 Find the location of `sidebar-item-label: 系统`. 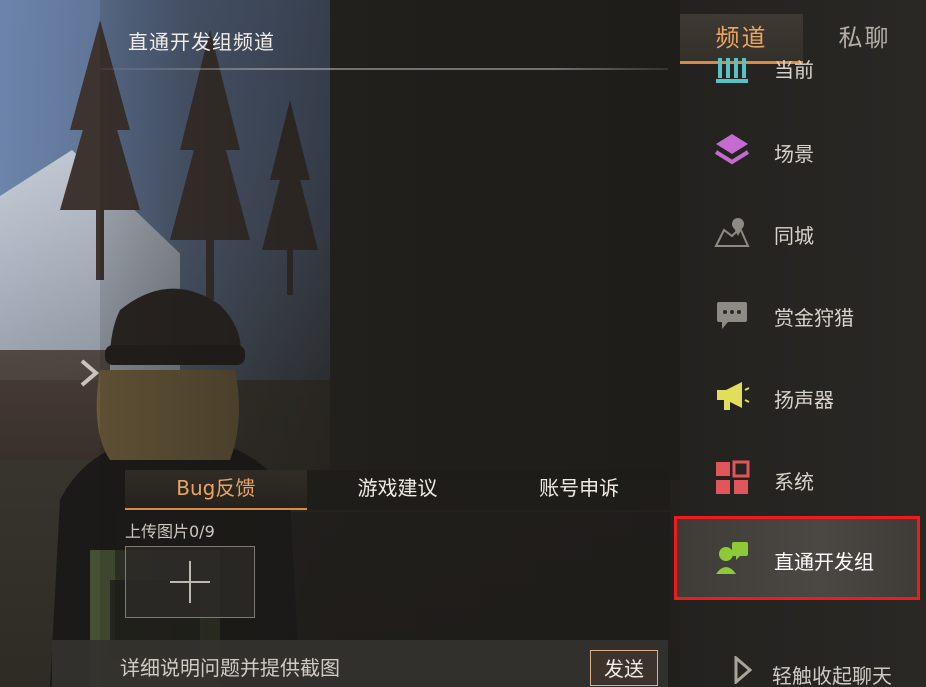

sidebar-item-label: 系统 is located at coordinates (794, 482).